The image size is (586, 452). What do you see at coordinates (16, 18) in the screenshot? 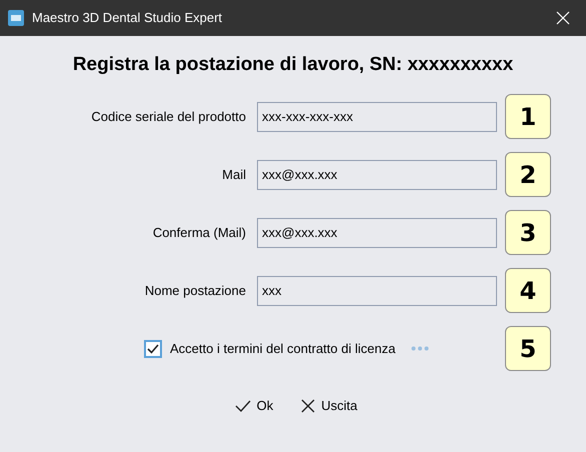
I see `app-logo-icon` at bounding box center [16, 18].